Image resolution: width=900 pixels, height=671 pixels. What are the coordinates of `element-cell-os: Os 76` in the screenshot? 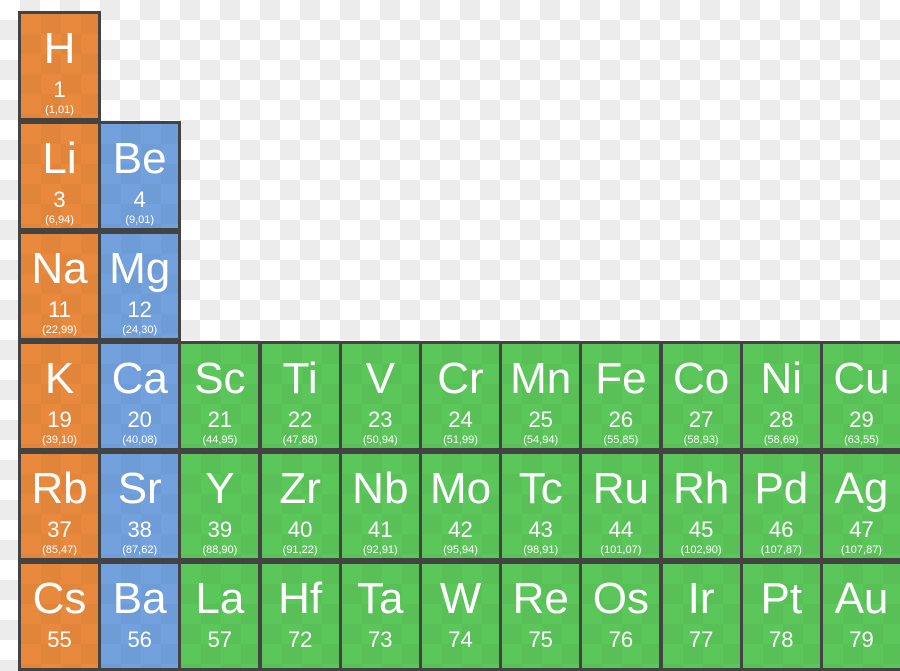 It's located at (621, 616).